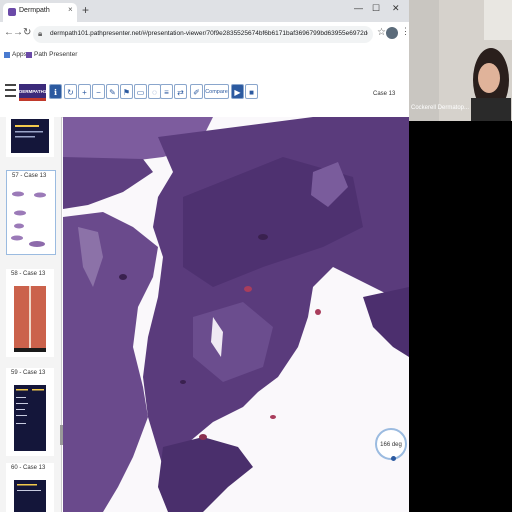  What do you see at coordinates (70, 91) in the screenshot?
I see `rotate-button: ↻` at bounding box center [70, 91].